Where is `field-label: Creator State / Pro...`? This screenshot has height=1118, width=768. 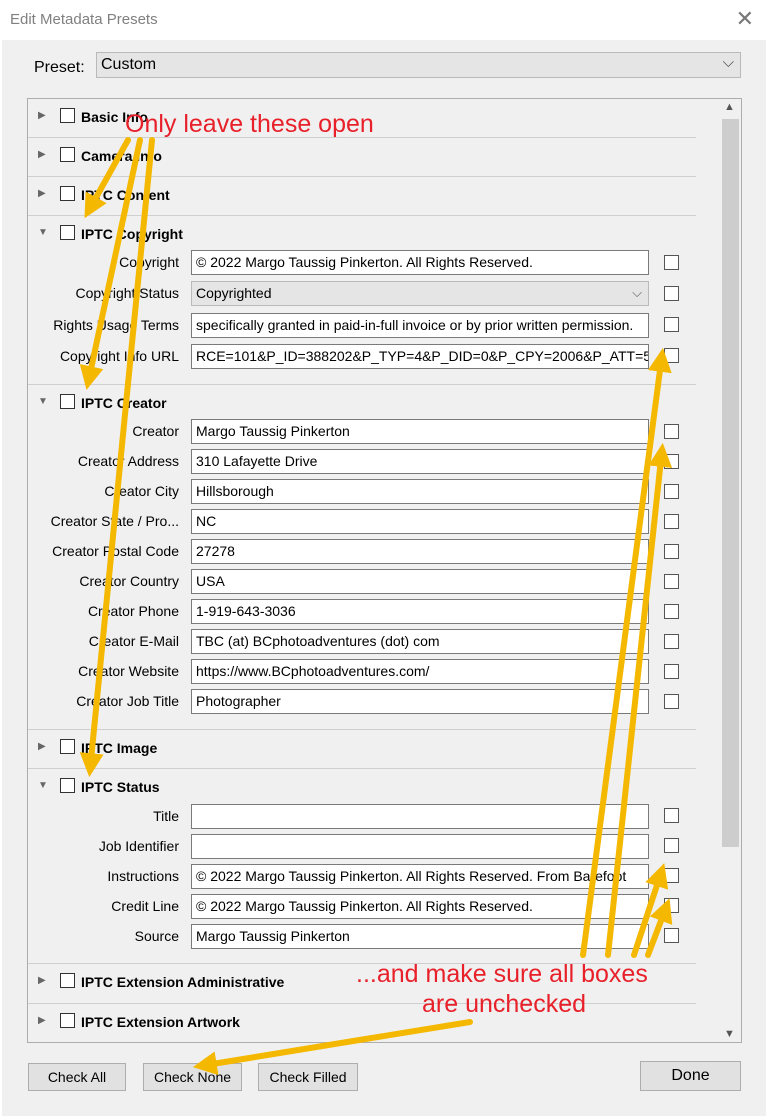 field-label: Creator State / Pro... is located at coordinates (114, 521).